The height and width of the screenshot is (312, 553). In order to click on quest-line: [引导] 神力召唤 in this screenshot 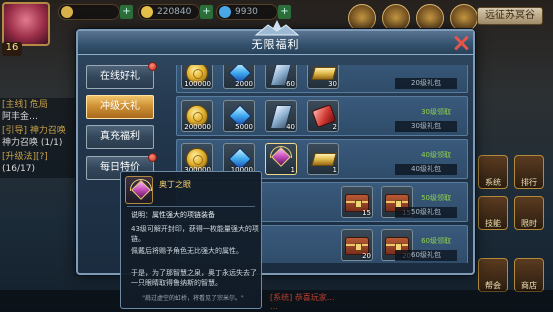, I will do `click(34, 131)`.